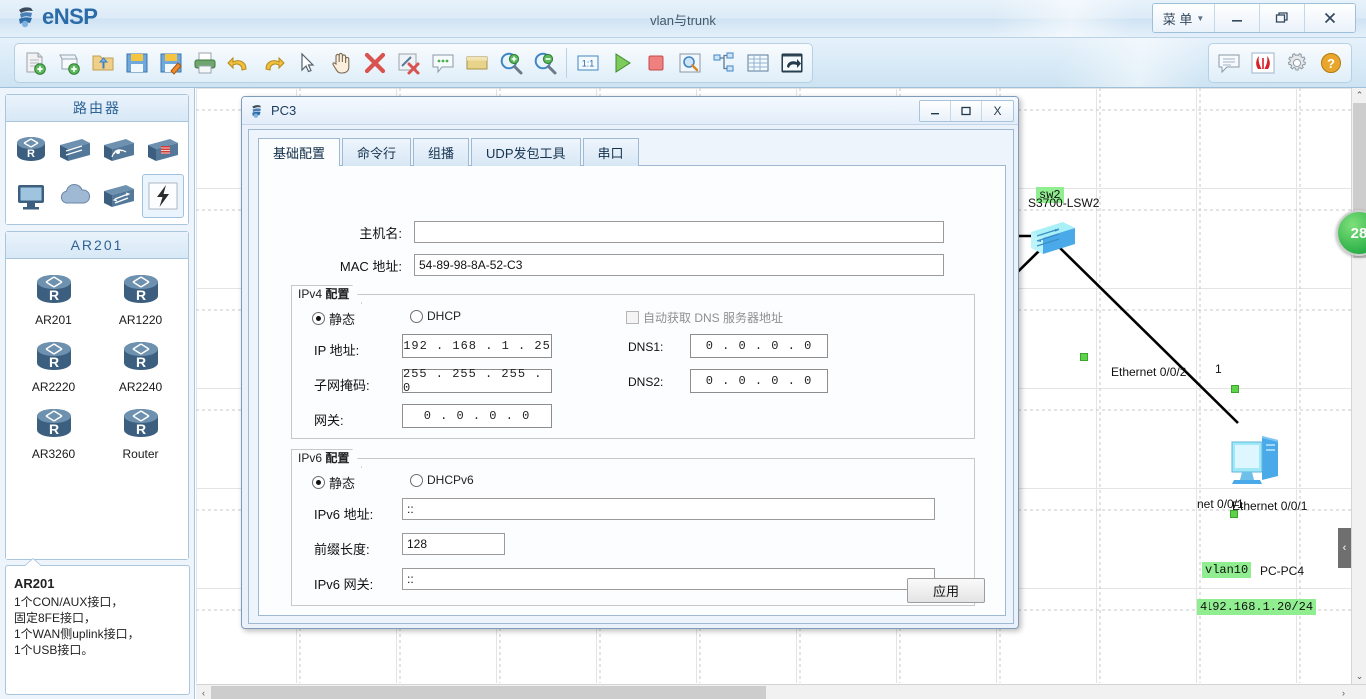  What do you see at coordinates (443, 63) in the screenshot?
I see `comment-icon` at bounding box center [443, 63].